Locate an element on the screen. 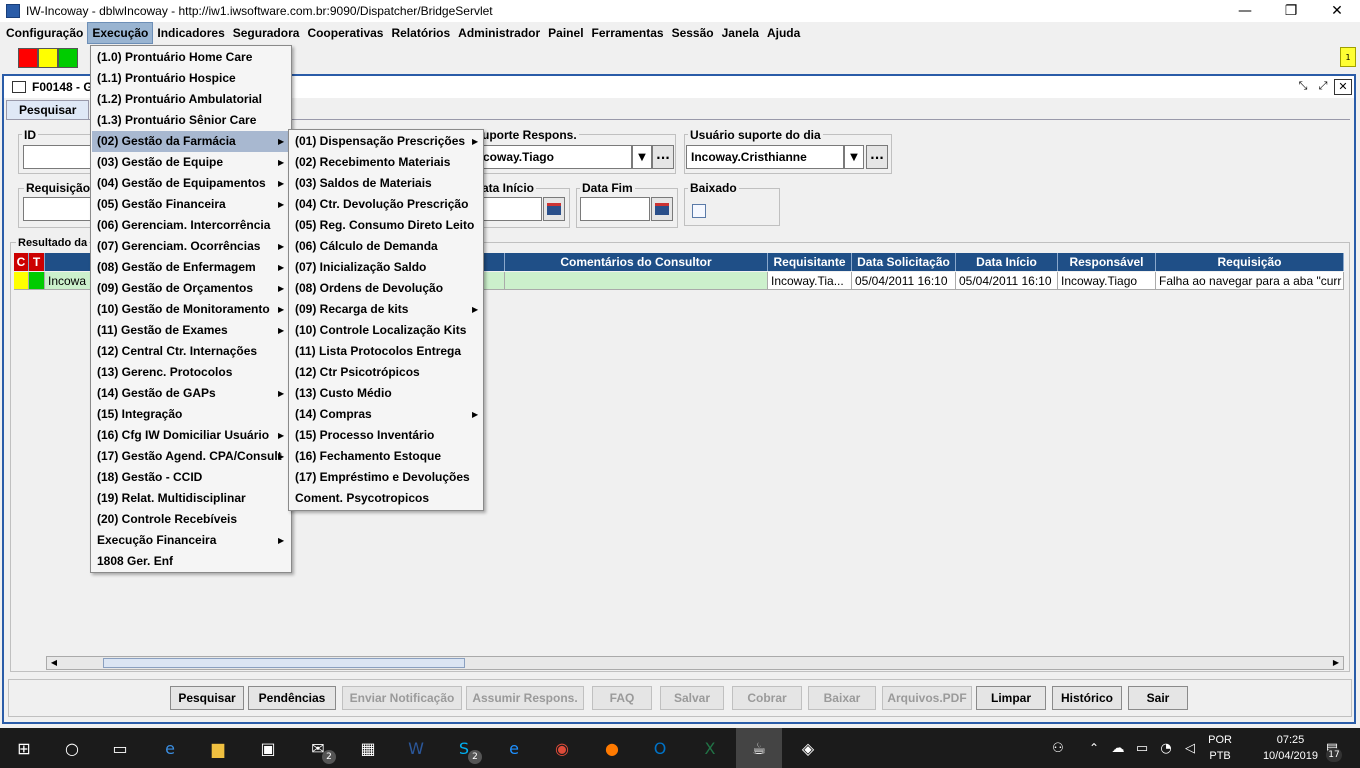  header-comentarios: Comentários do Consultor is located at coordinates (636, 262).